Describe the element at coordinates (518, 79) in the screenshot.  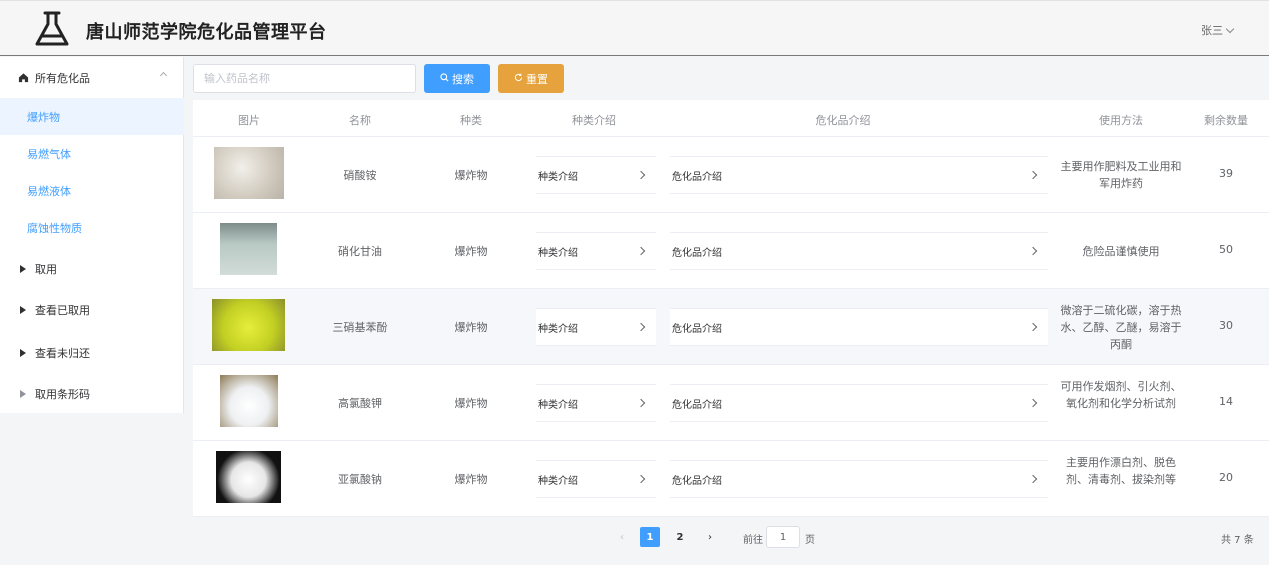
I see `refresh-icon` at that location.